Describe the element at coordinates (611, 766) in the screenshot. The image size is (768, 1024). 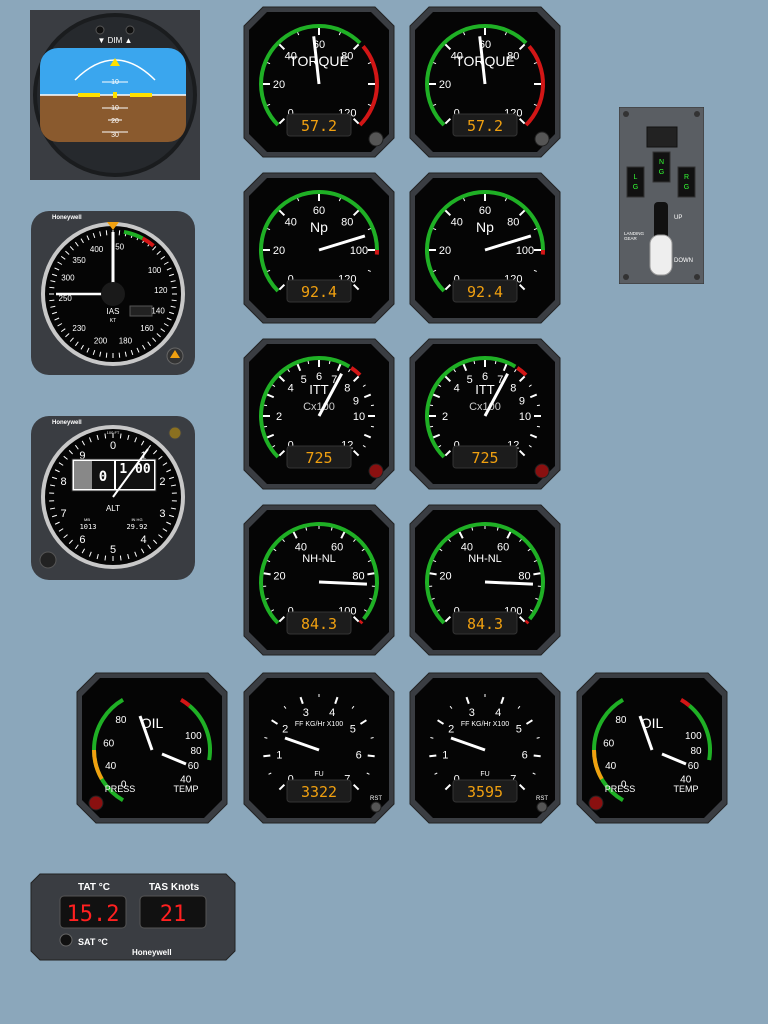
I see `oil-press-label: 40` at that location.